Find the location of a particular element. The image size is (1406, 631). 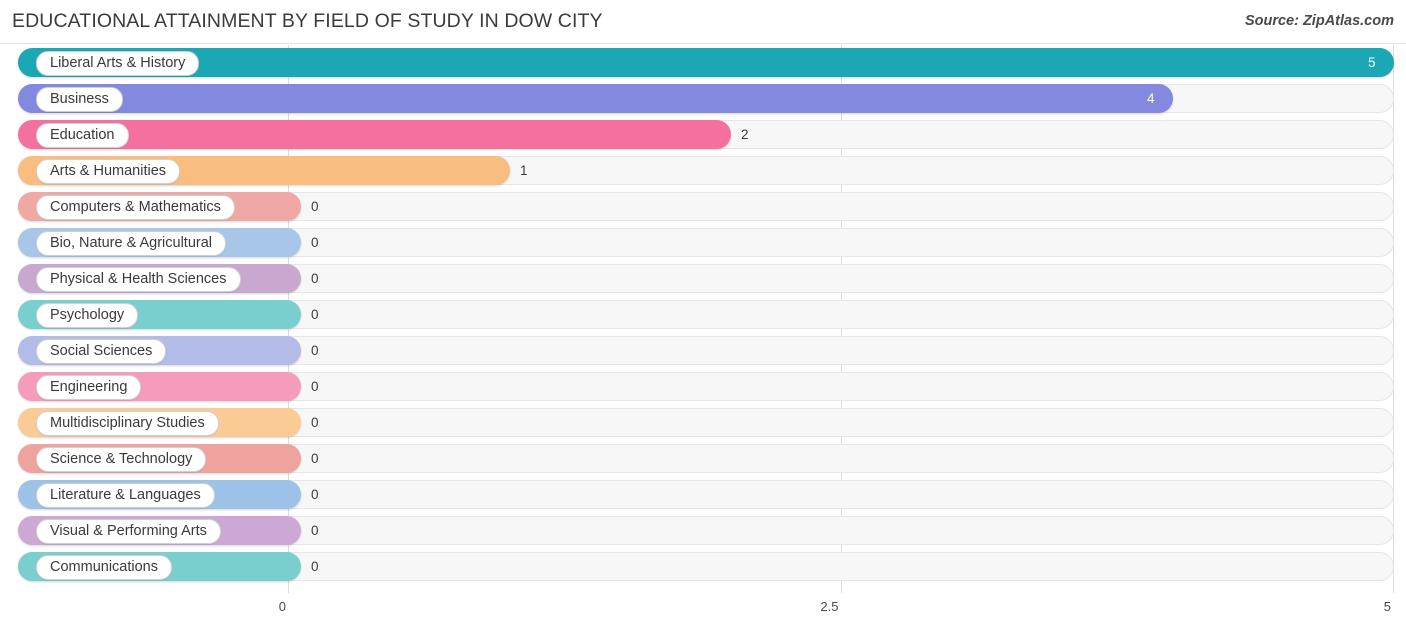

bar-category-label: Literature & Languages is located at coordinates (125, 495).